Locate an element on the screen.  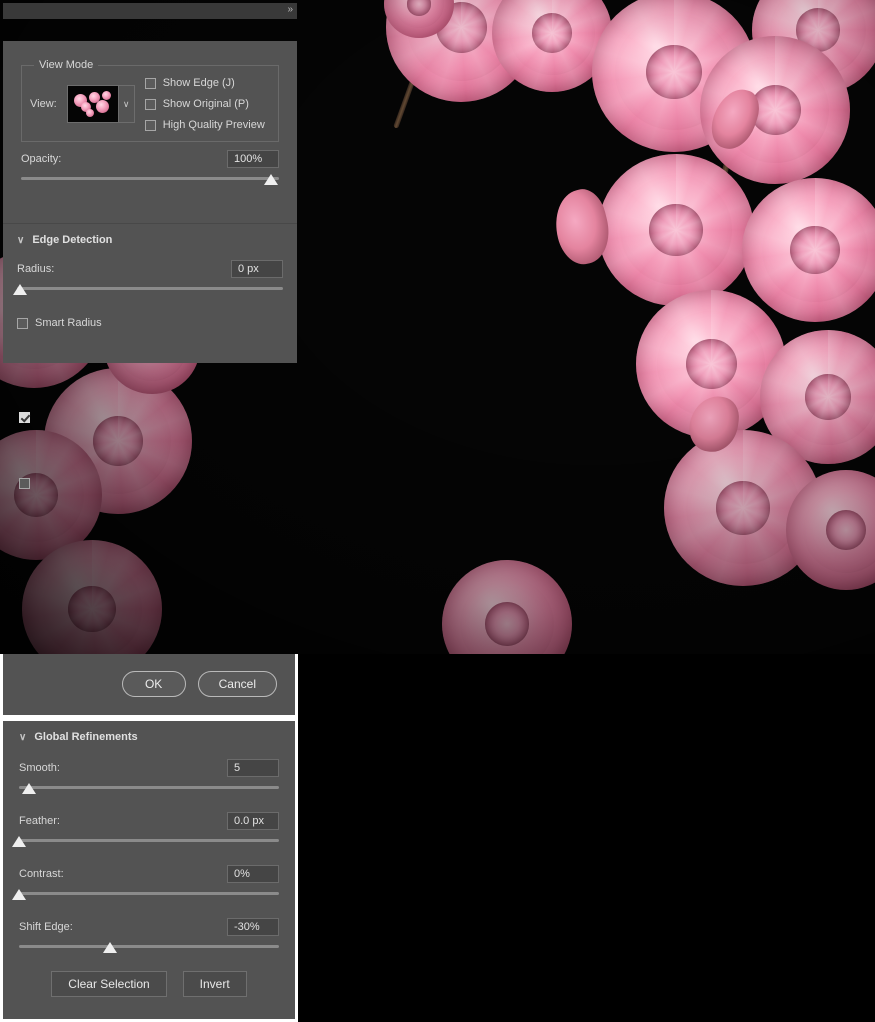
opacity-row: Opacity: 100% is located at coordinates (150, 159).